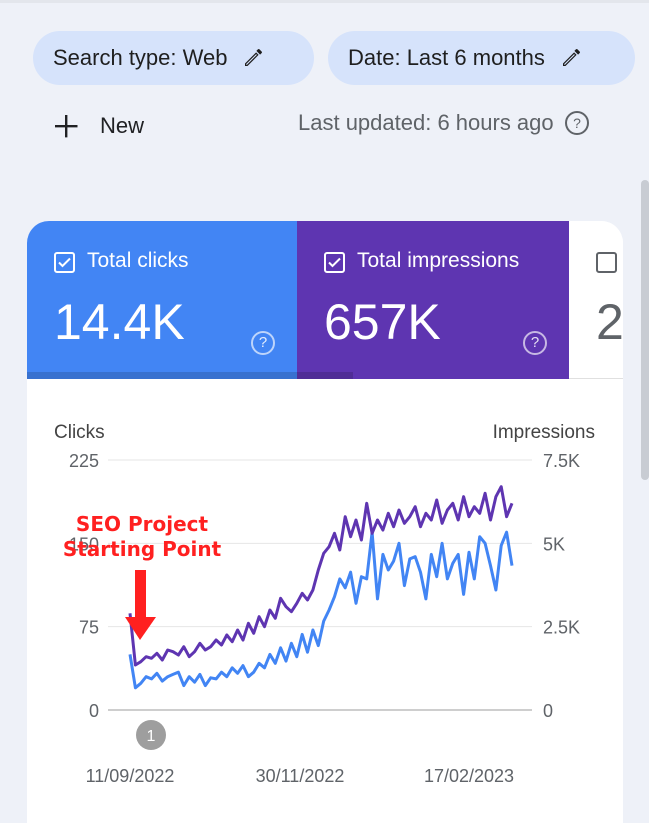  Describe the element at coordinates (554, 544) in the screenshot. I see `right-axis-tick-label: 5K` at that location.